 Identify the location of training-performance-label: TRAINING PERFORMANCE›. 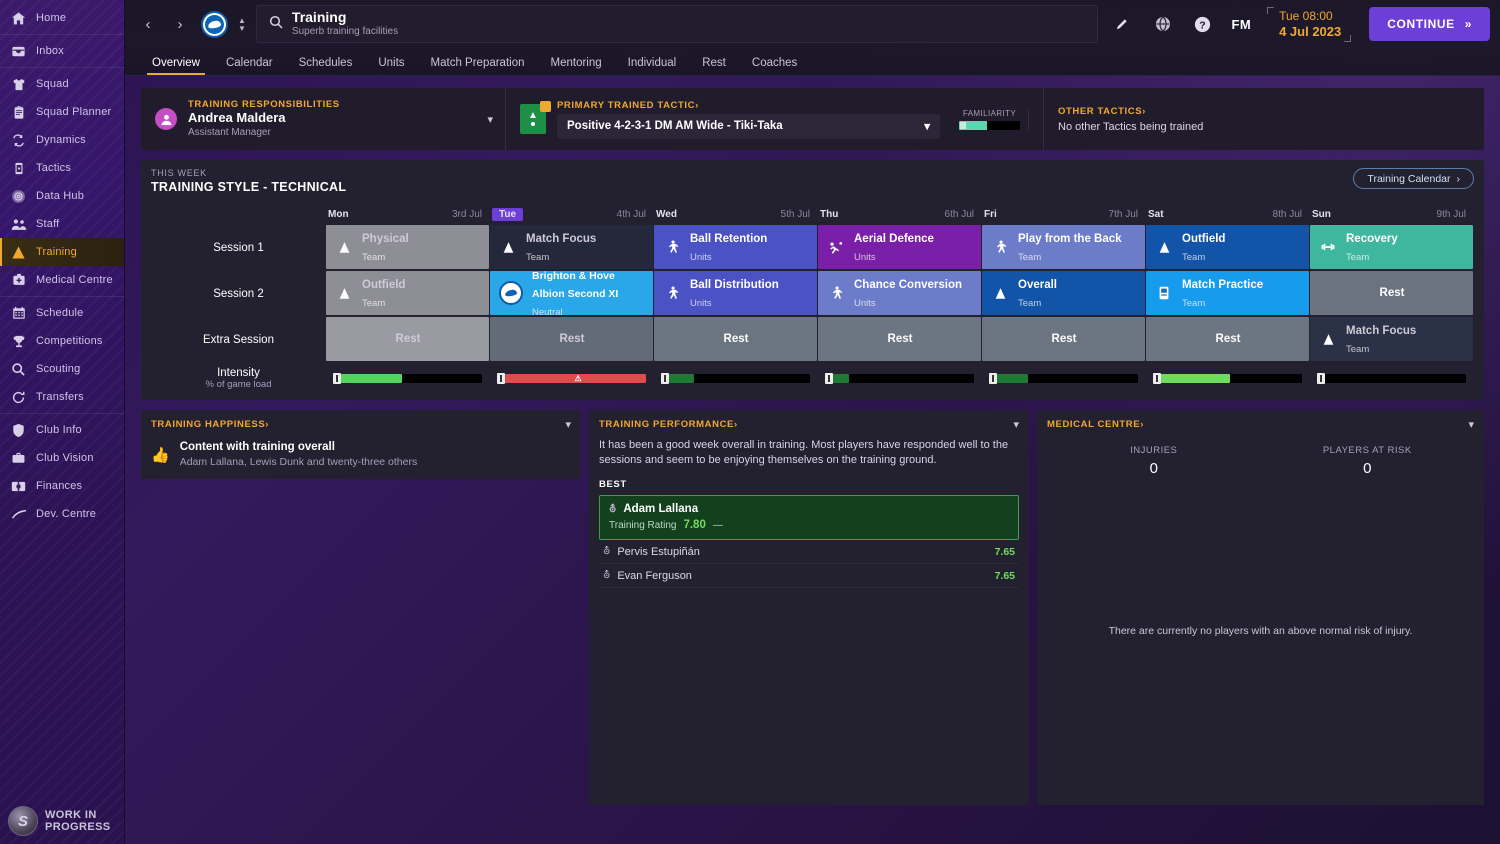
(668, 424).